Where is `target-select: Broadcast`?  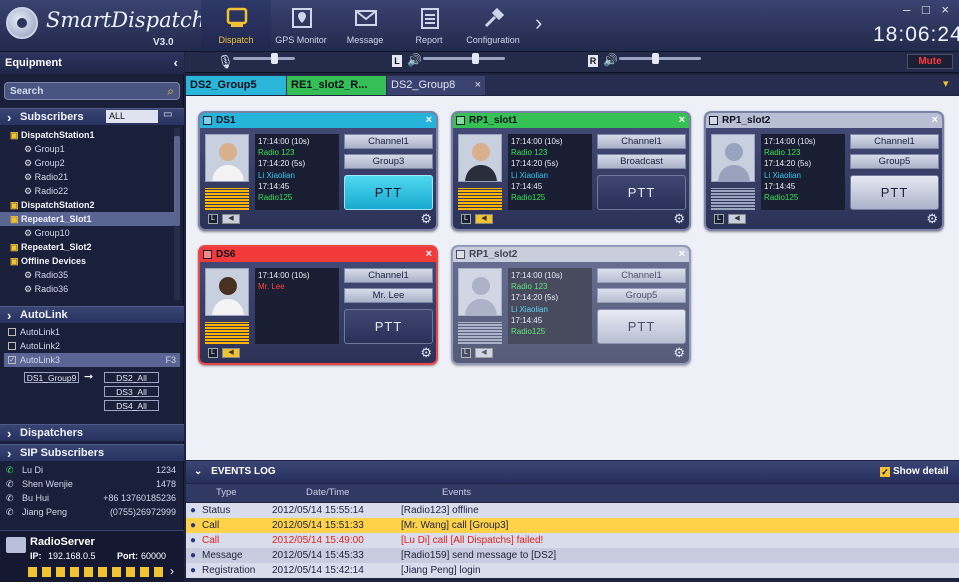
target-select: Broadcast is located at coordinates (641, 161).